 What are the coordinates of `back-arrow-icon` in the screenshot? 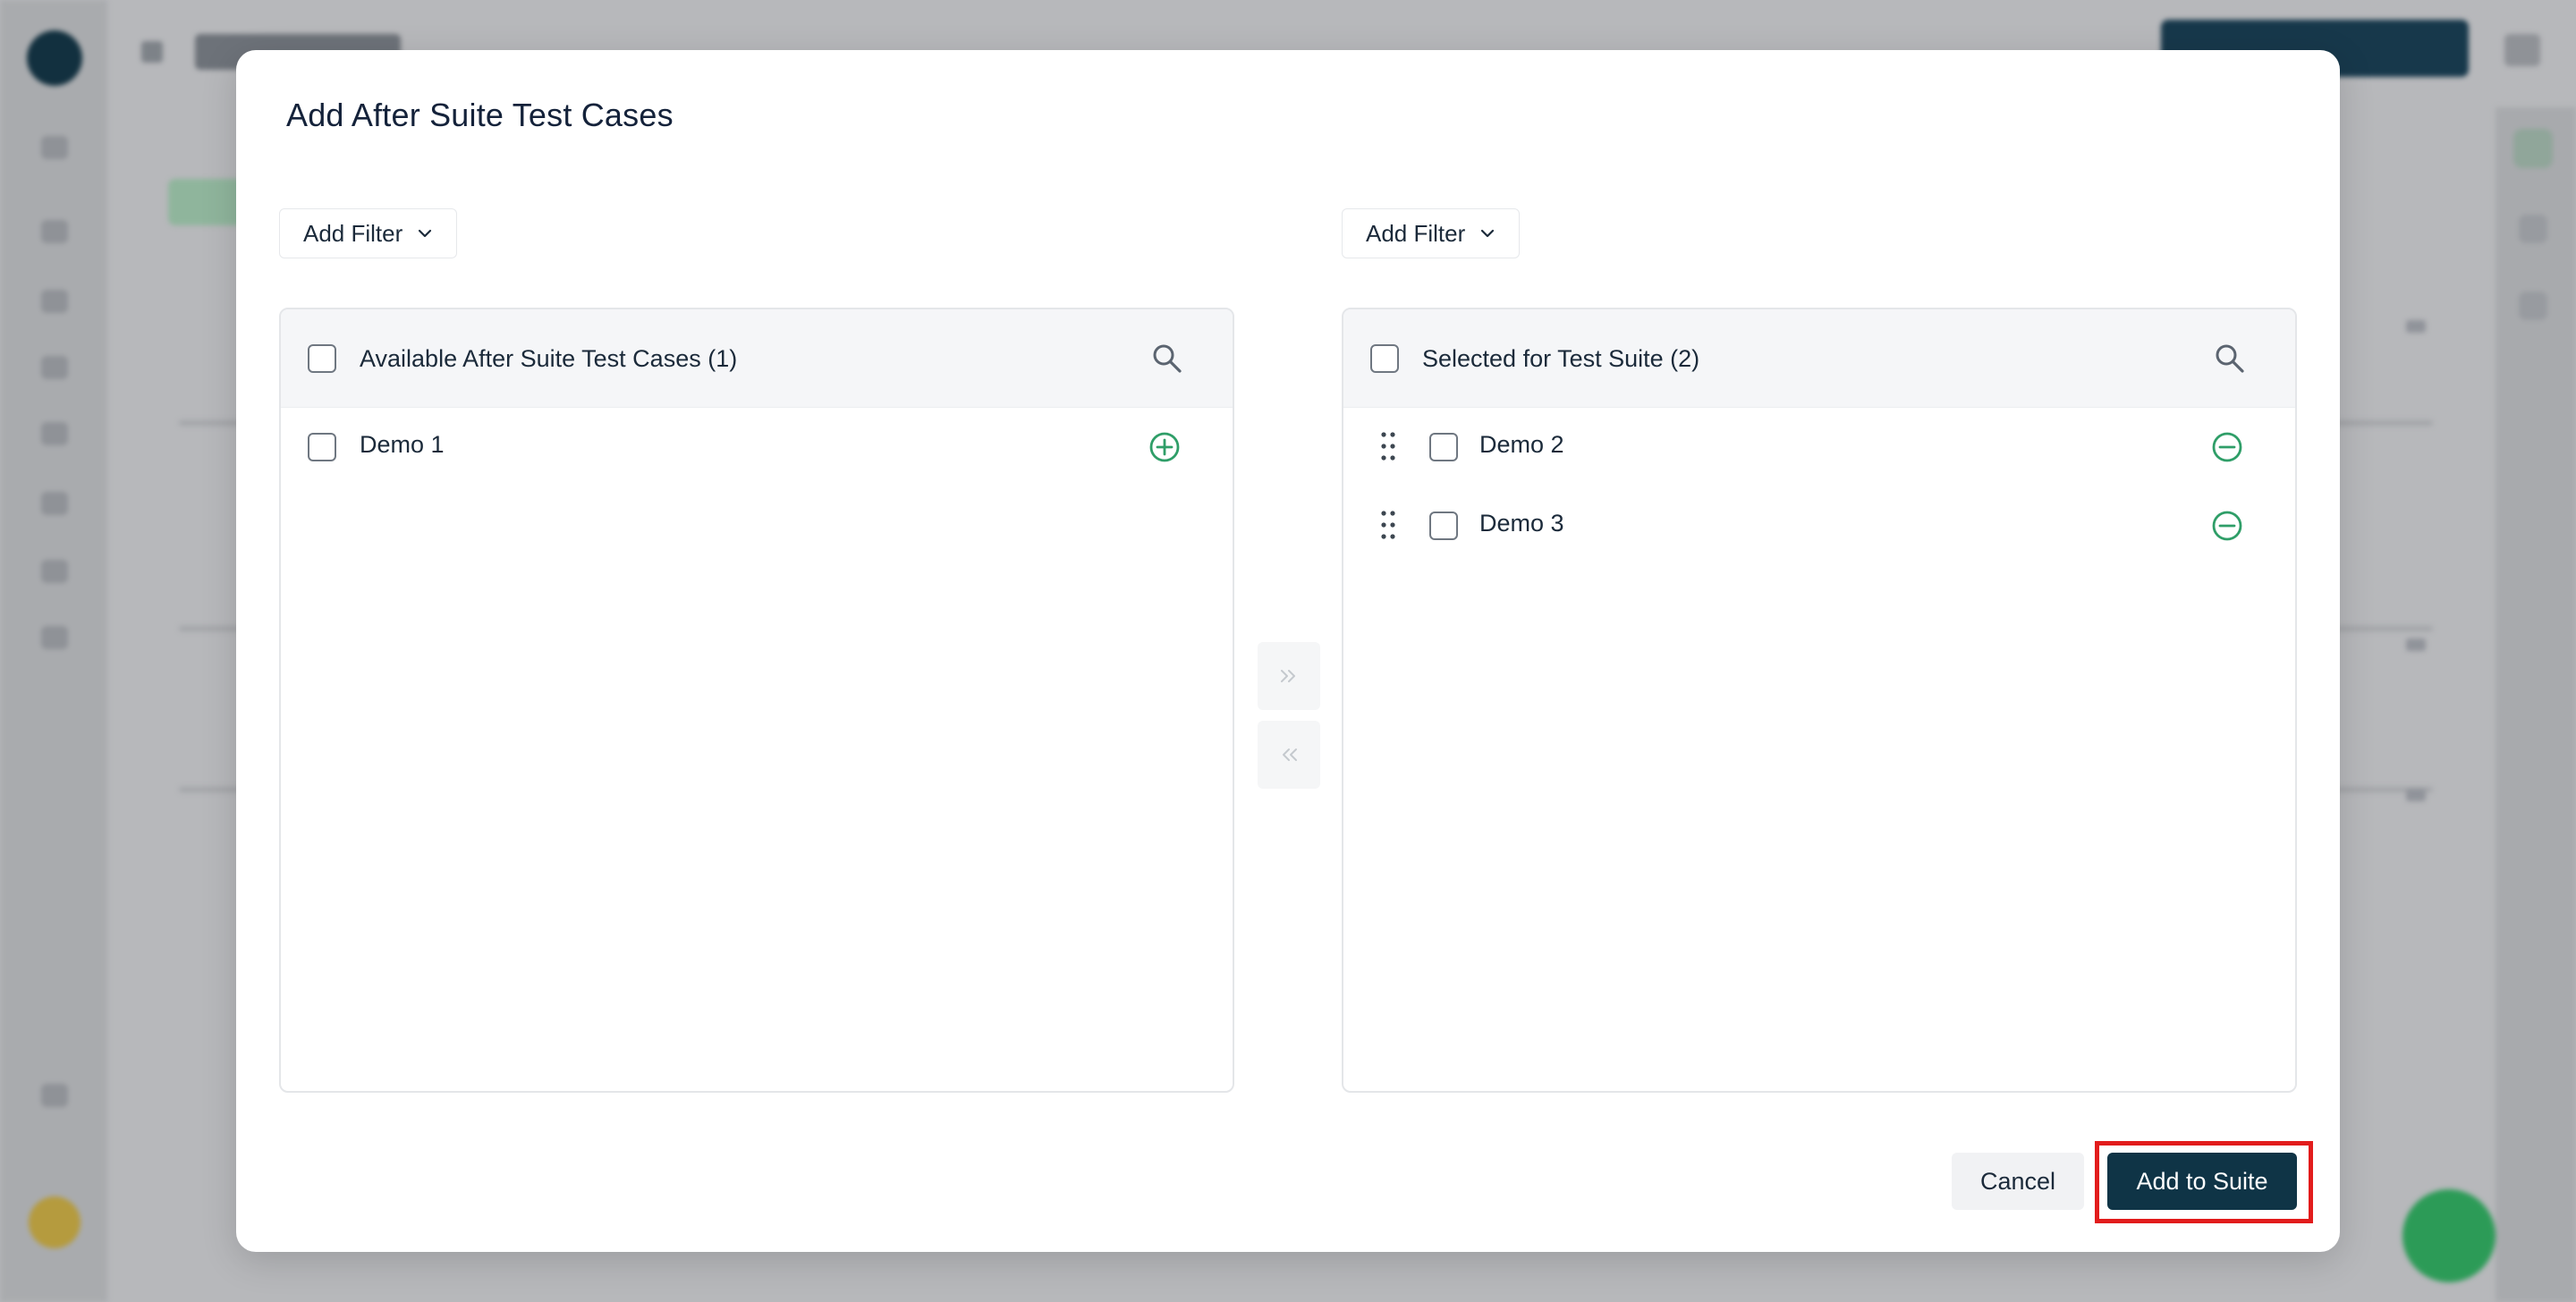 It's located at (152, 52).